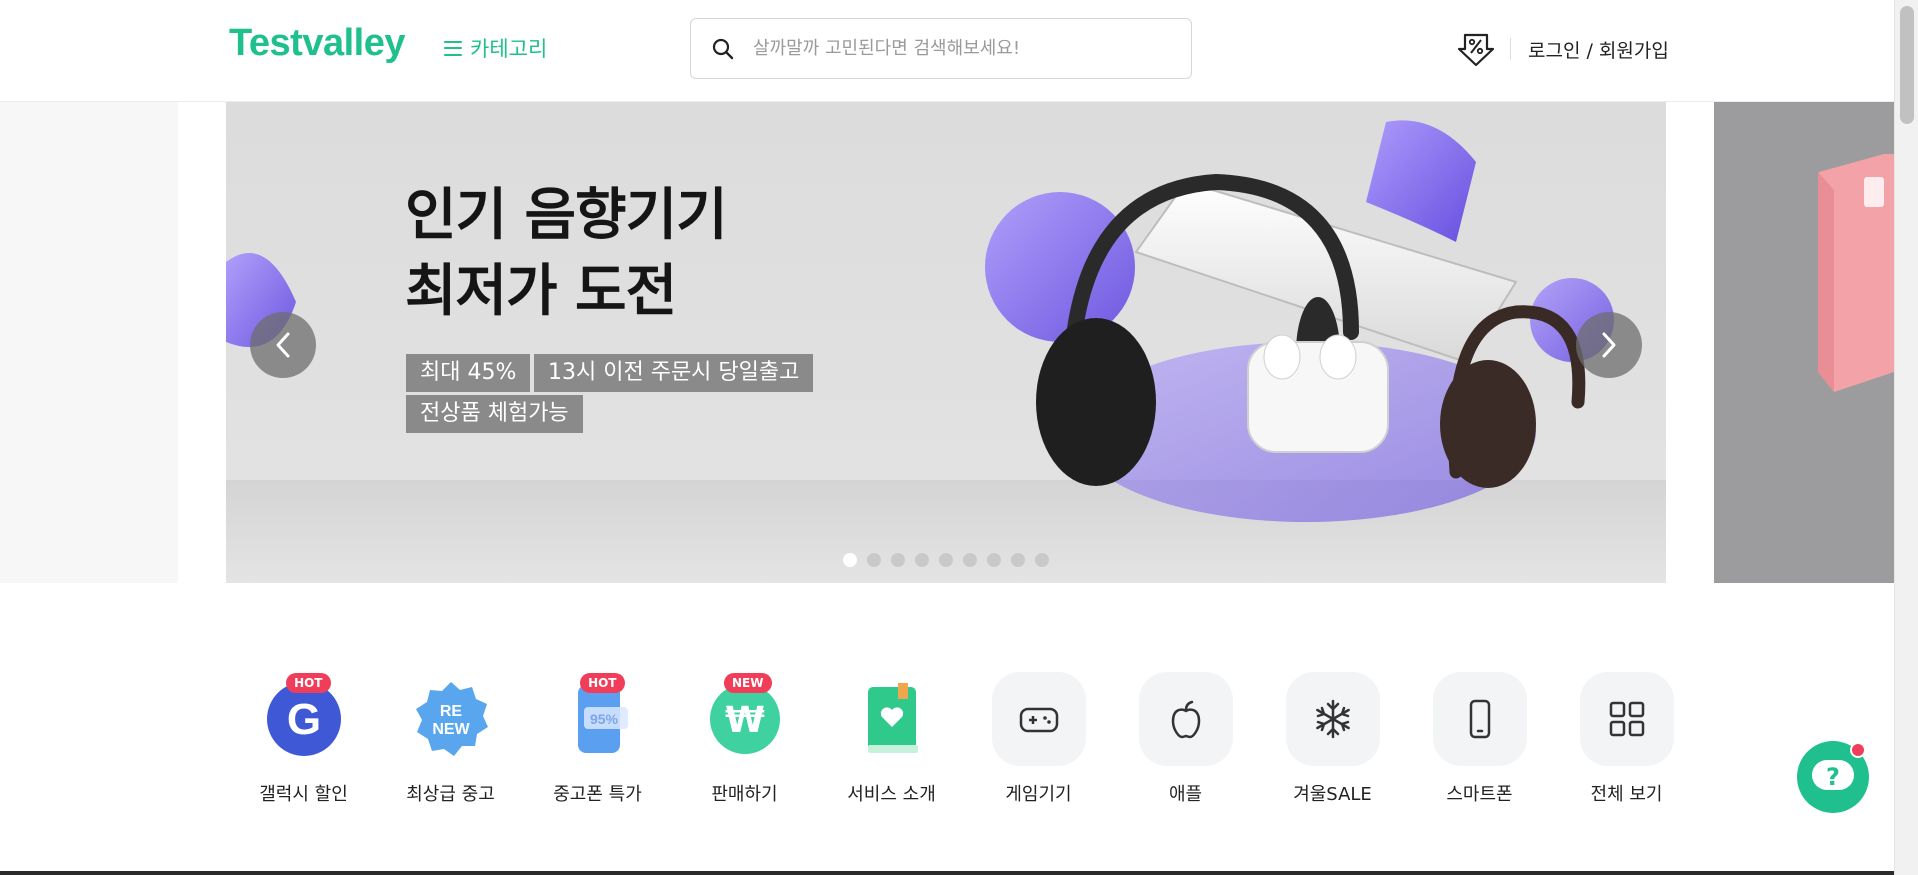  Describe the element at coordinates (1598, 49) in the screenshot. I see `login-signup-link: 로그인 / 회원가입` at that location.